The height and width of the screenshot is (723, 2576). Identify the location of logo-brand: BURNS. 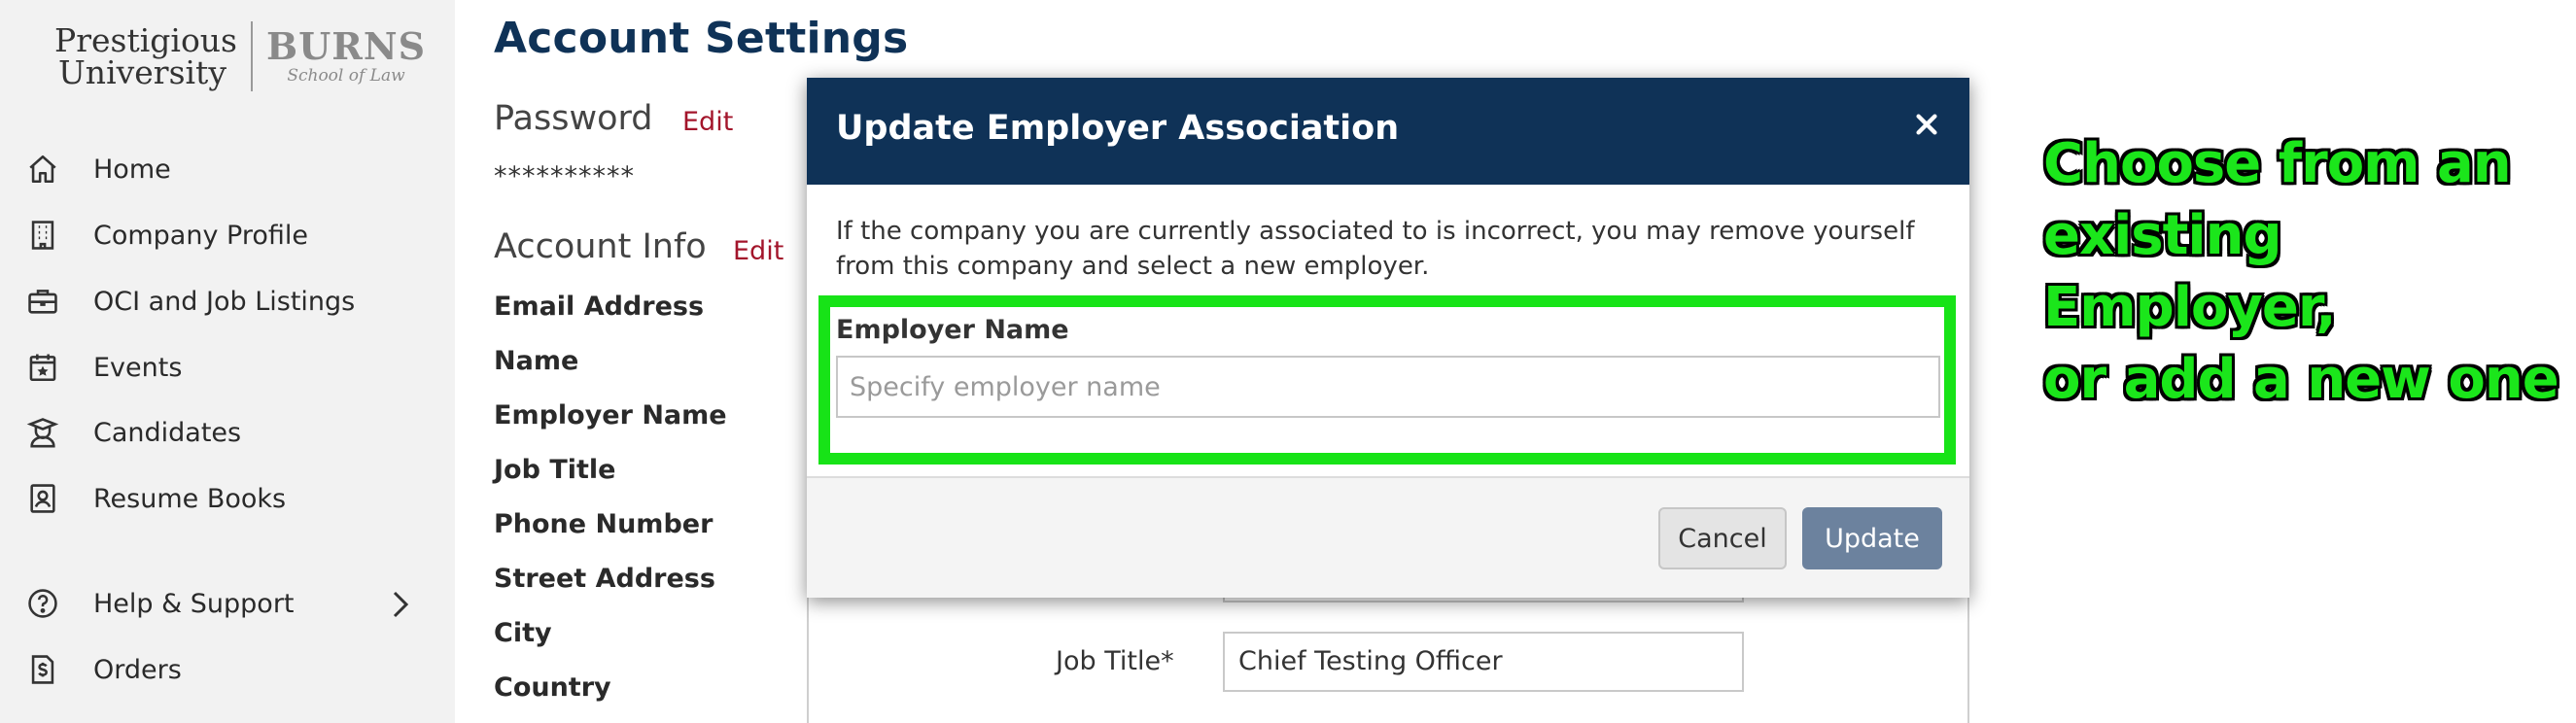
(346, 46).